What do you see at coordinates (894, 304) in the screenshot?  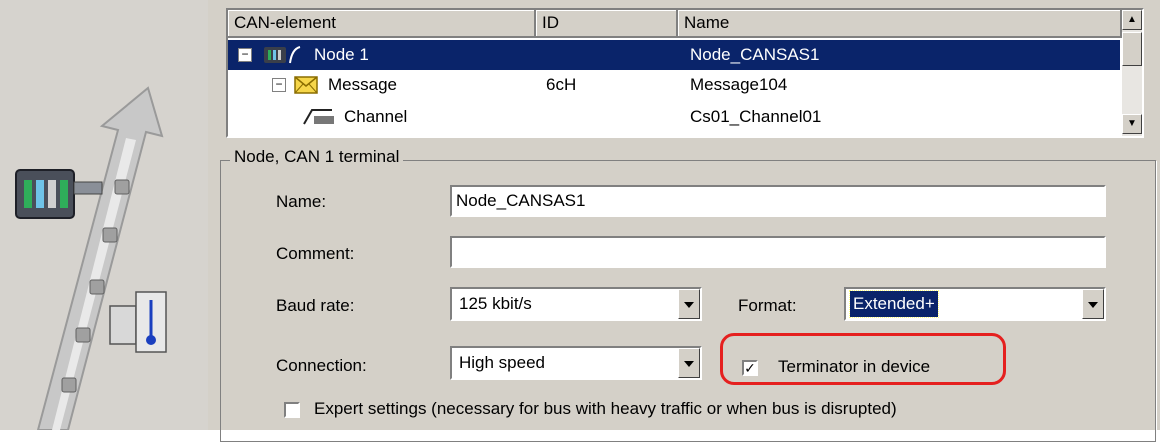 I see `format-value: Extended+` at bounding box center [894, 304].